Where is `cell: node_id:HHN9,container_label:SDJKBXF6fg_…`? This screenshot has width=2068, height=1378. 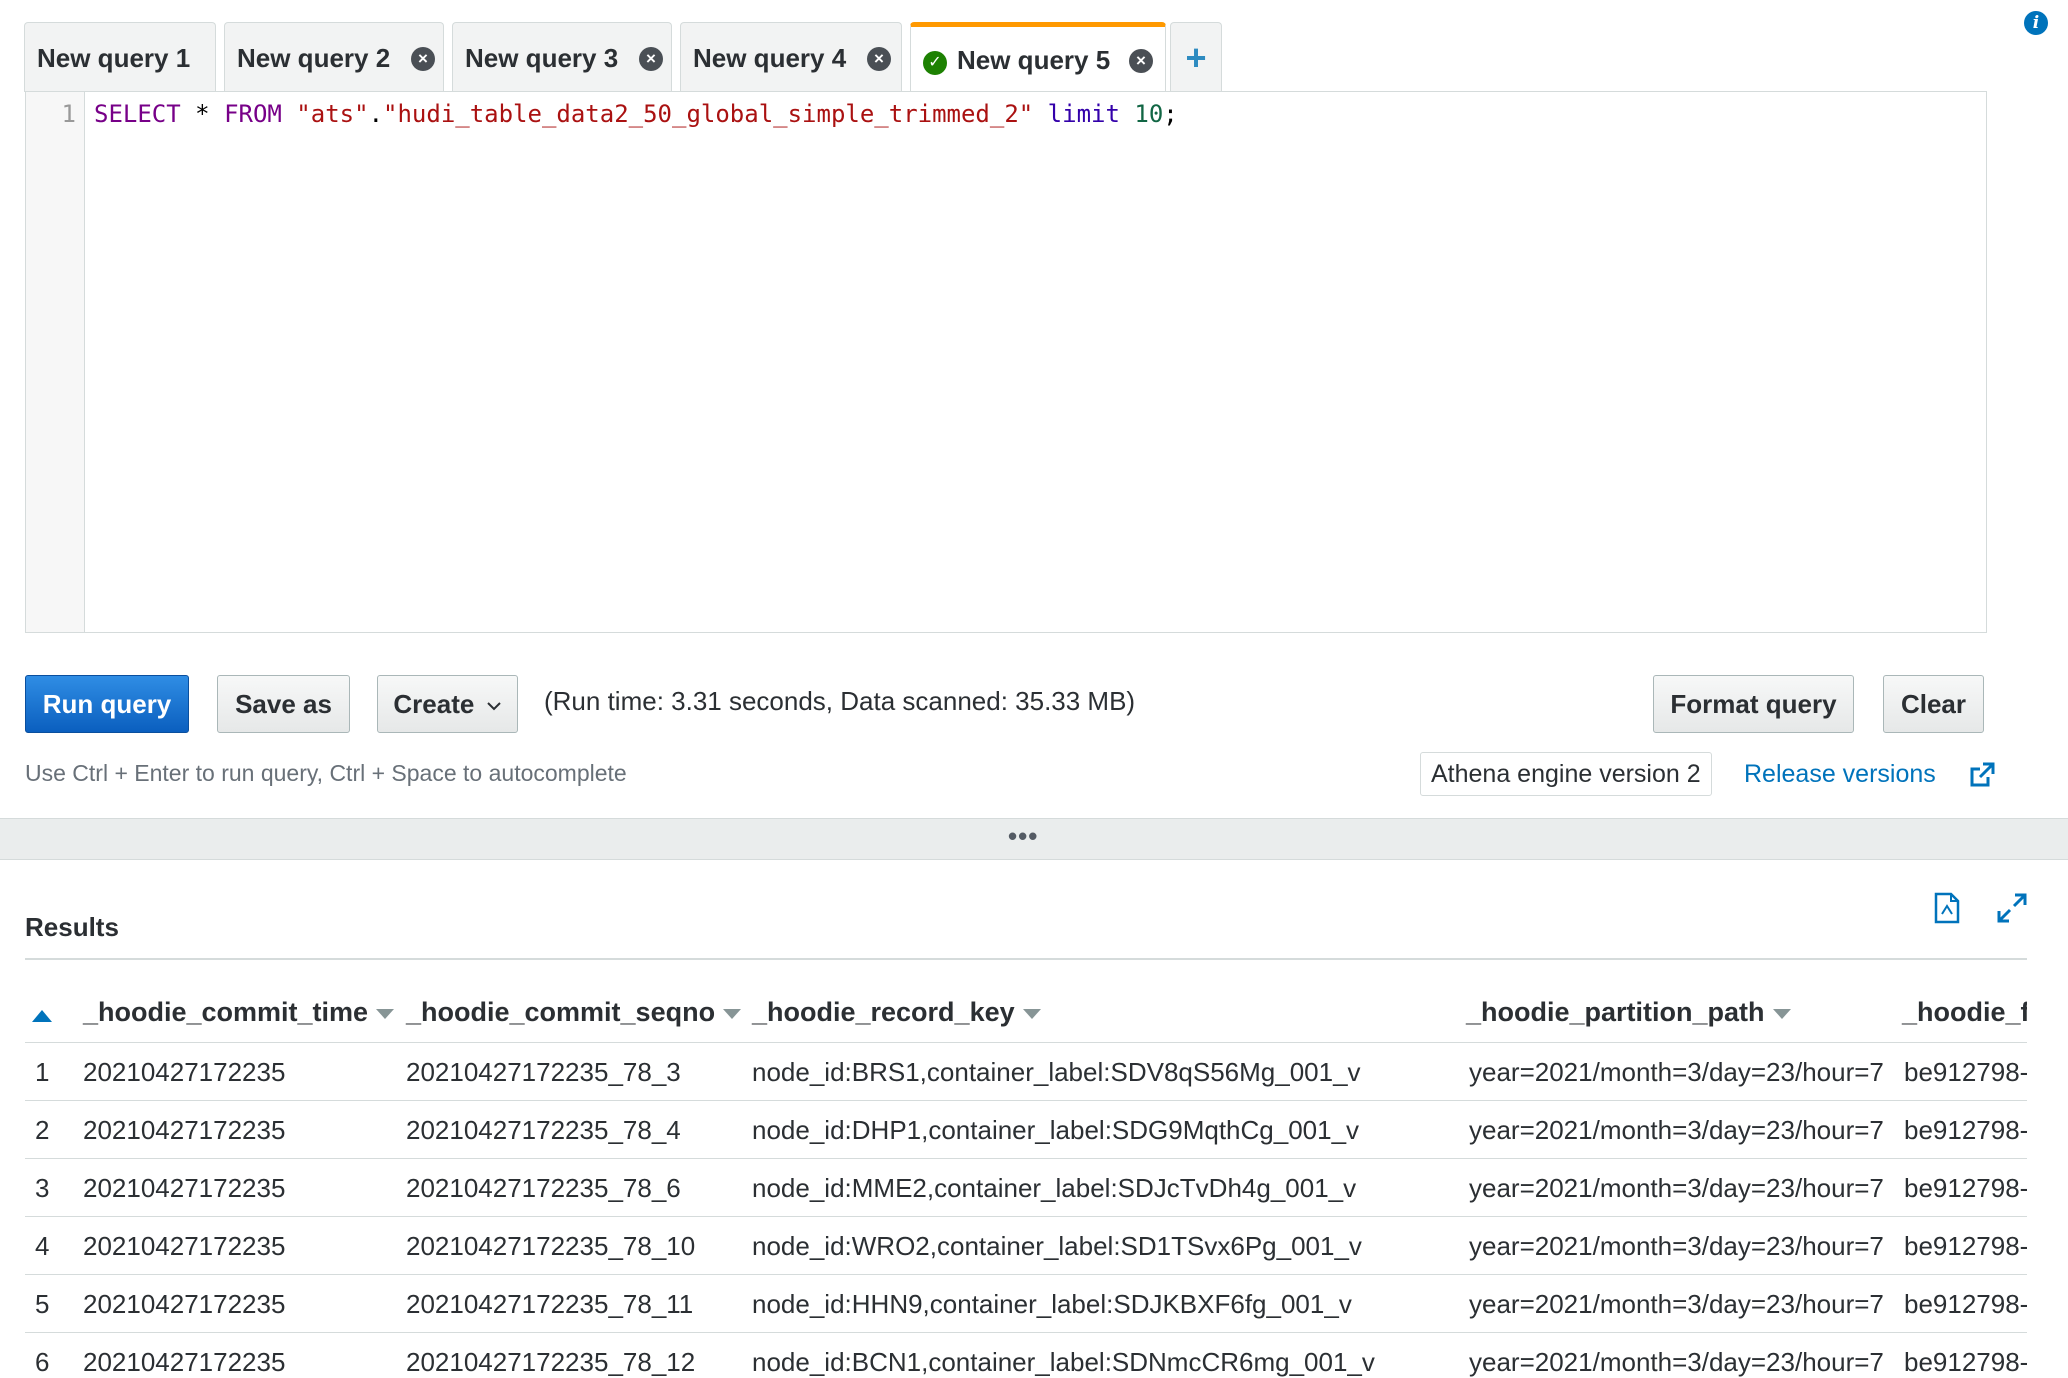 cell: node_id:HHN9,container_label:SDJKBXF6fg_… is located at coordinates (1052, 1304).